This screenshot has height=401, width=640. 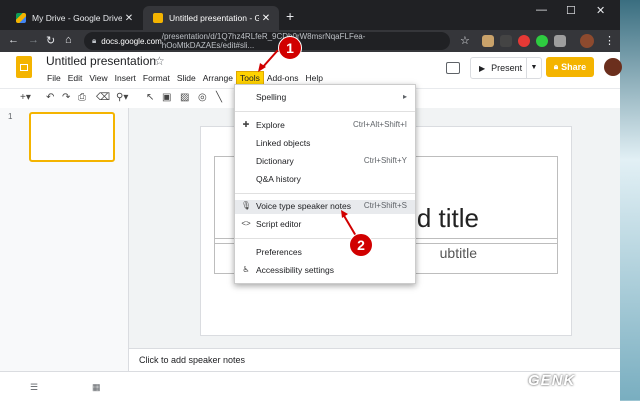 What do you see at coordinates (552, 380) in the screenshot?
I see `watermark-logo: GENK` at bounding box center [552, 380].